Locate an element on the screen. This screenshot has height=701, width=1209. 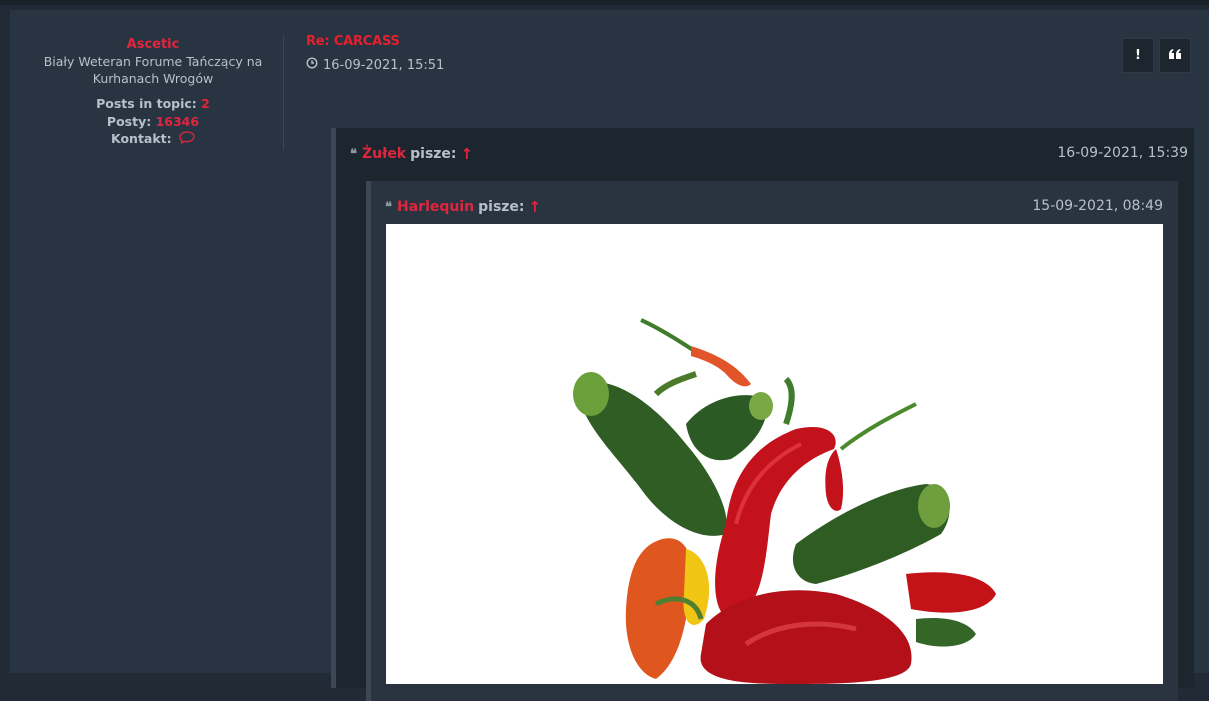
post-date-text: 16-09-2021, 15:51 is located at coordinates (384, 65).